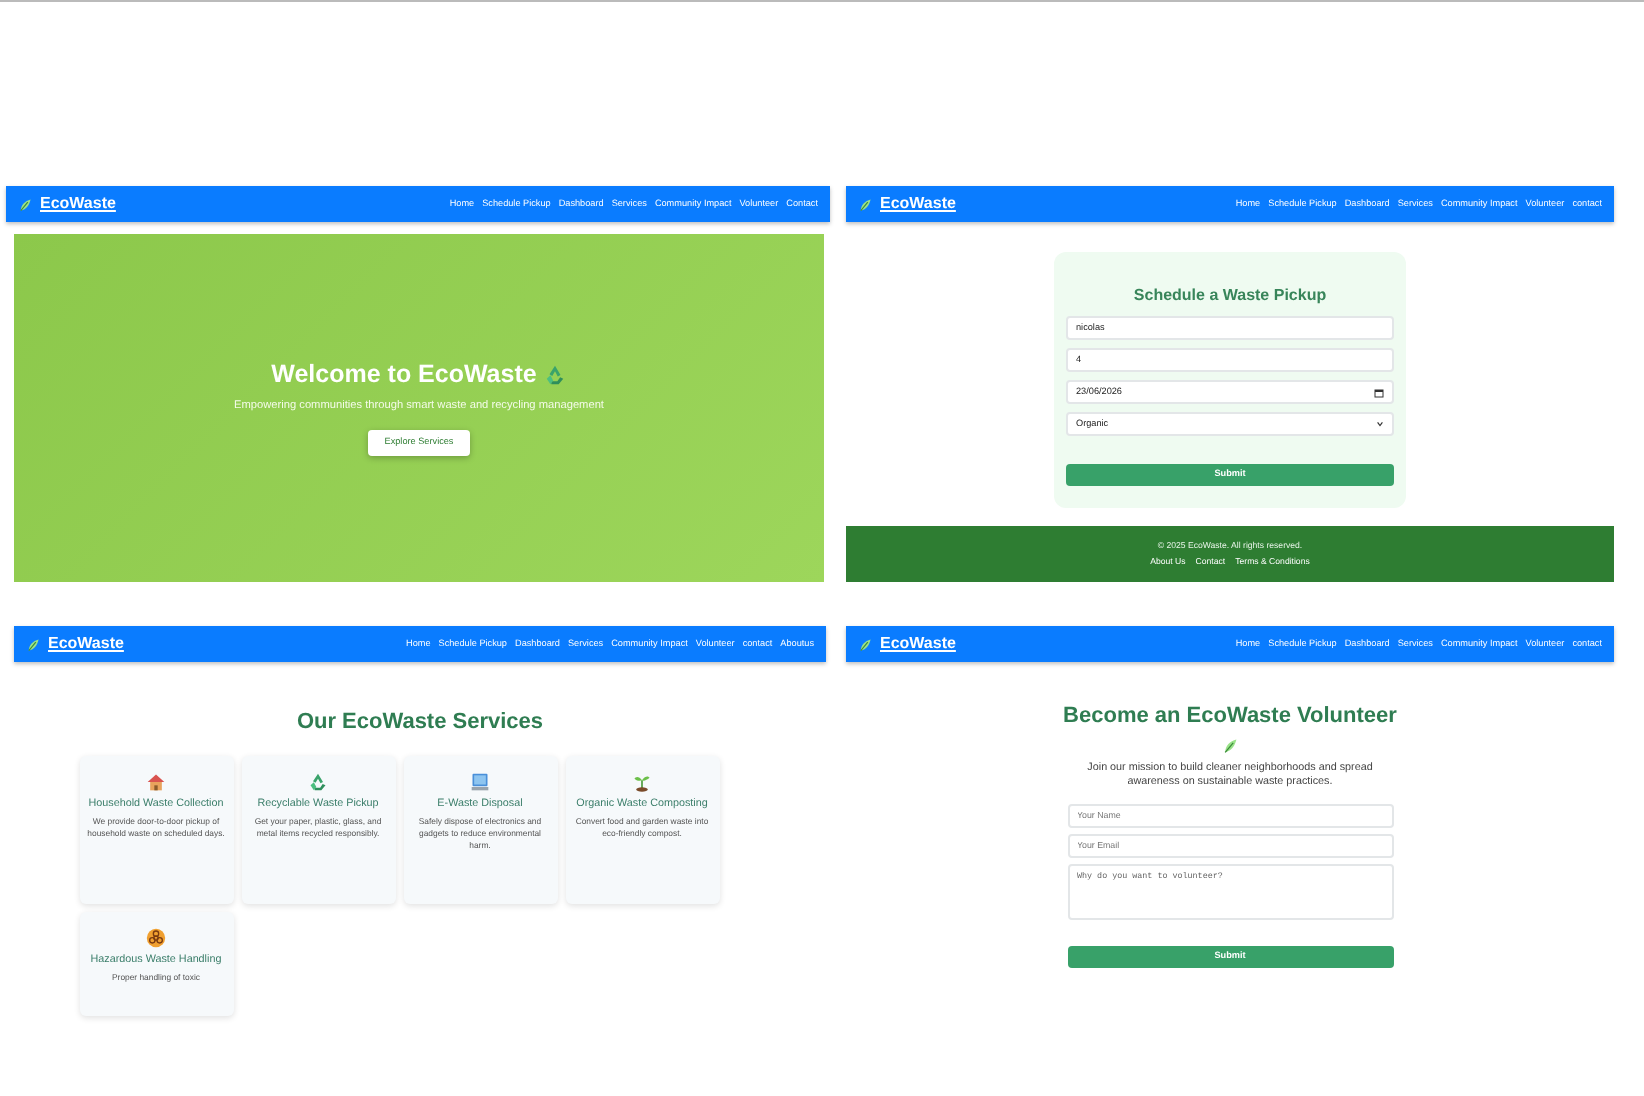 This screenshot has width=1644, height=1096. What do you see at coordinates (156, 781) in the screenshot?
I see `house-icon` at bounding box center [156, 781].